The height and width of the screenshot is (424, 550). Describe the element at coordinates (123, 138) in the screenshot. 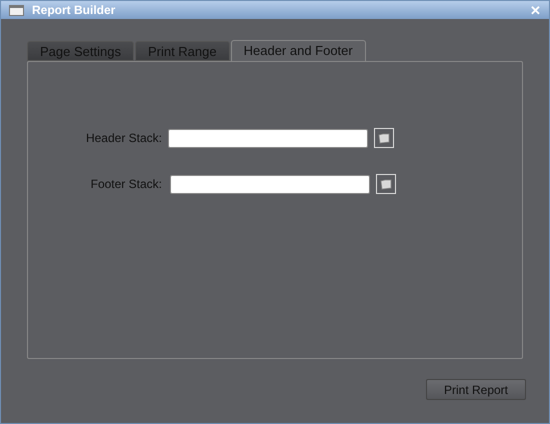

I see `field-label: Header Stack:` at that location.